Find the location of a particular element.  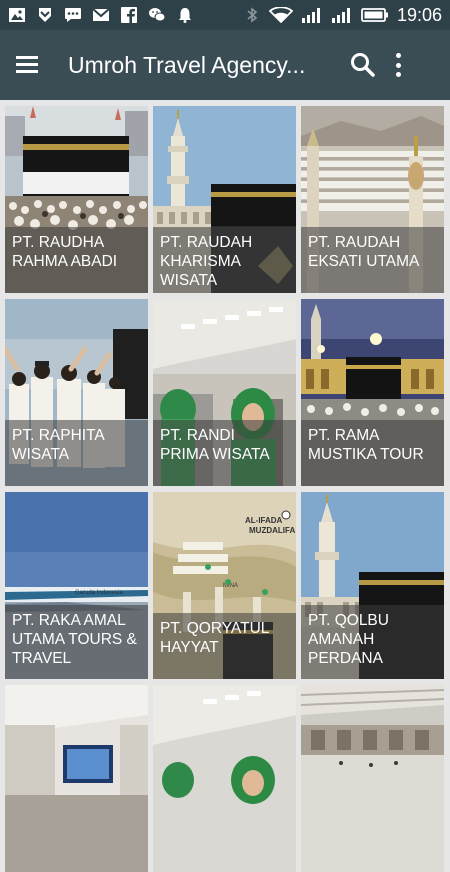

agency-tile: PT. RAPHITA WISATA is located at coordinates (76, 392).